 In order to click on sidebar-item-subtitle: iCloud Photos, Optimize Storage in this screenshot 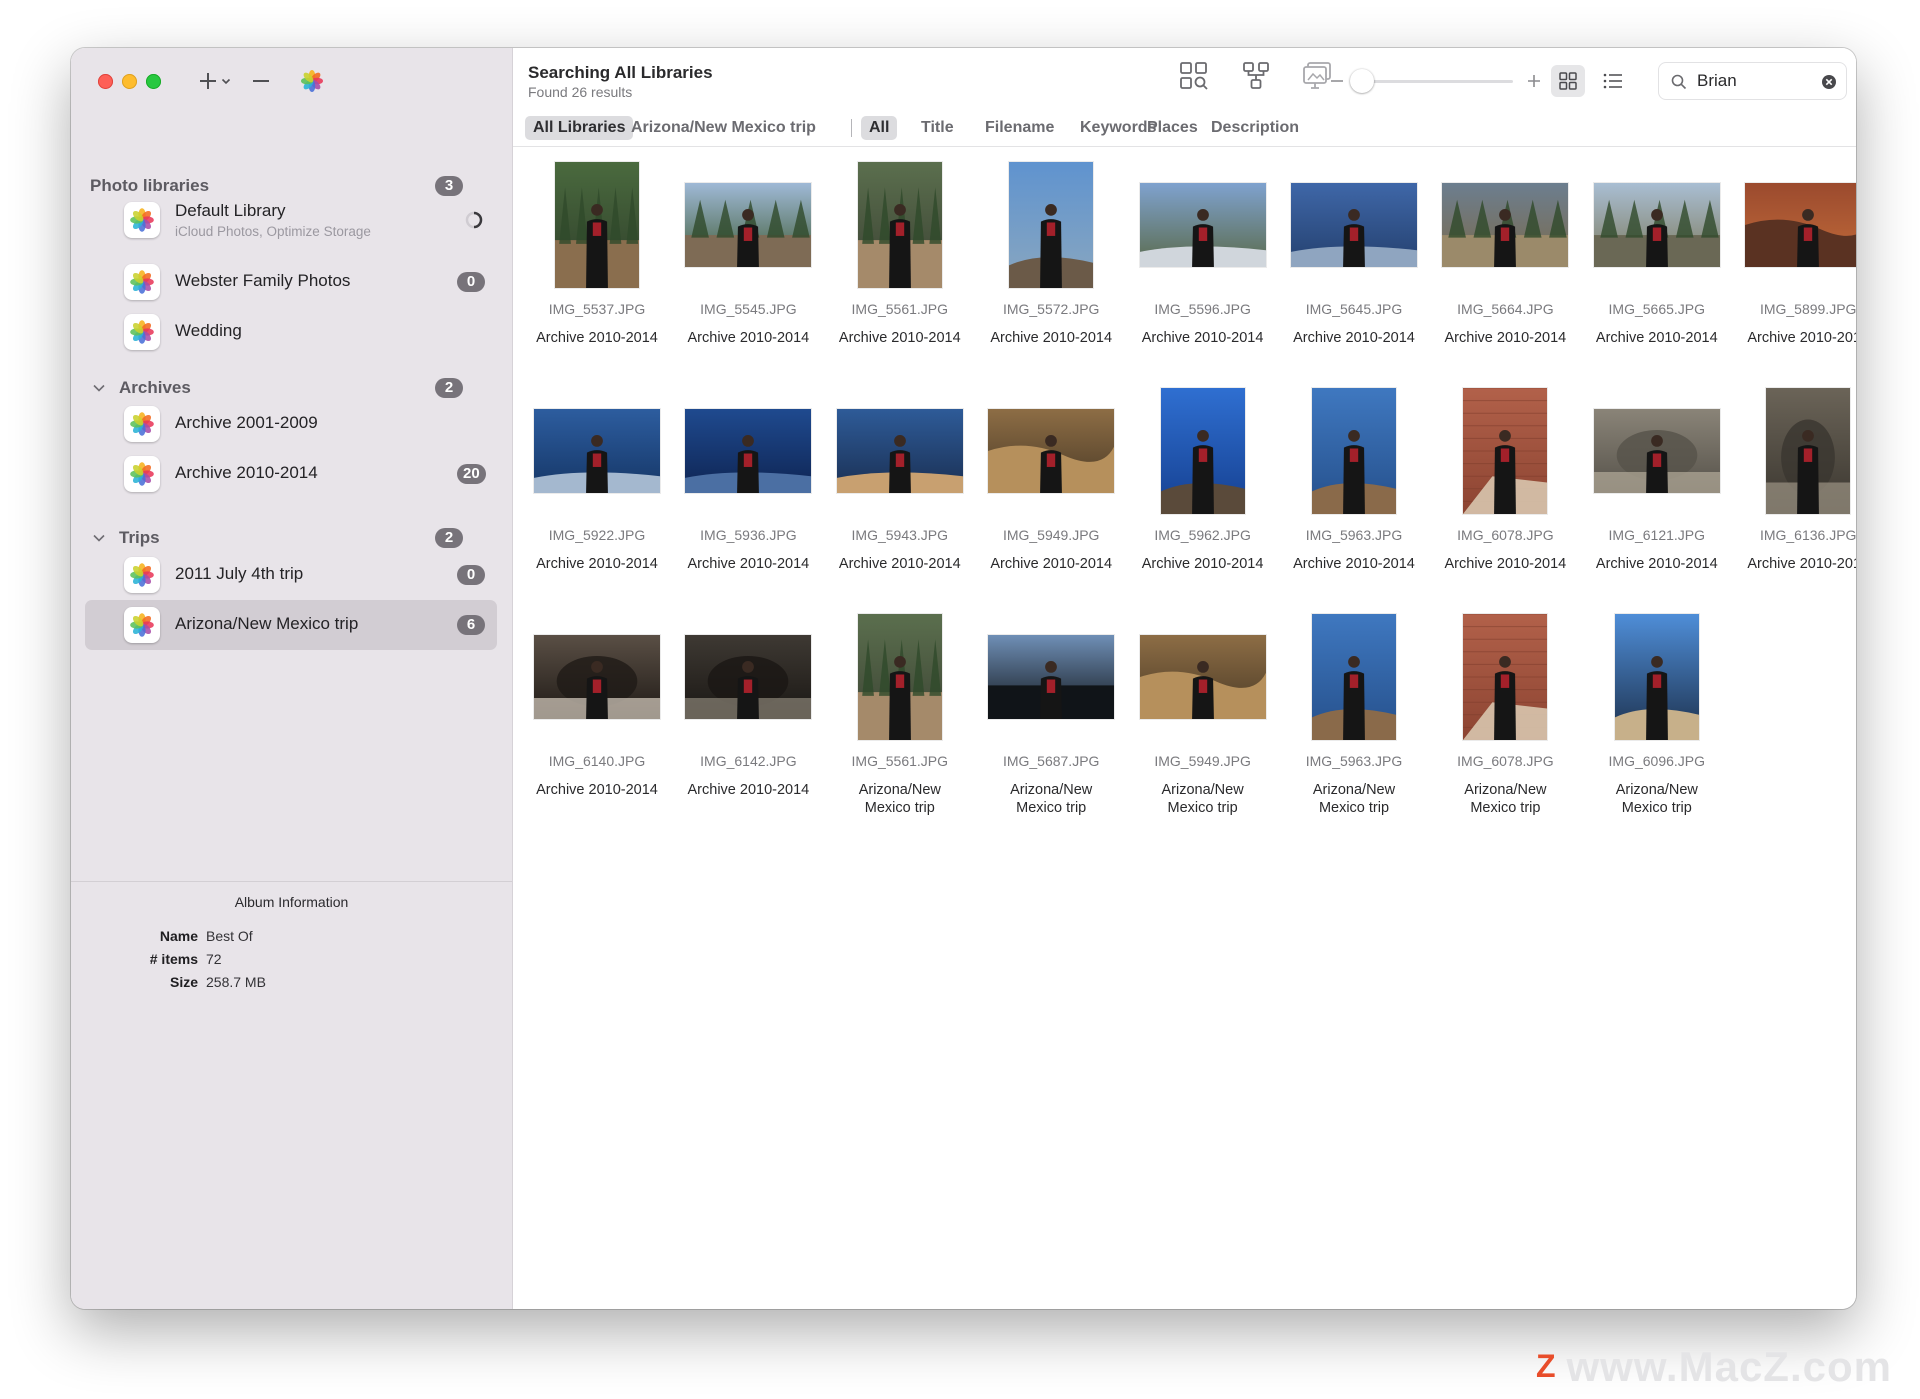, I will do `click(273, 231)`.